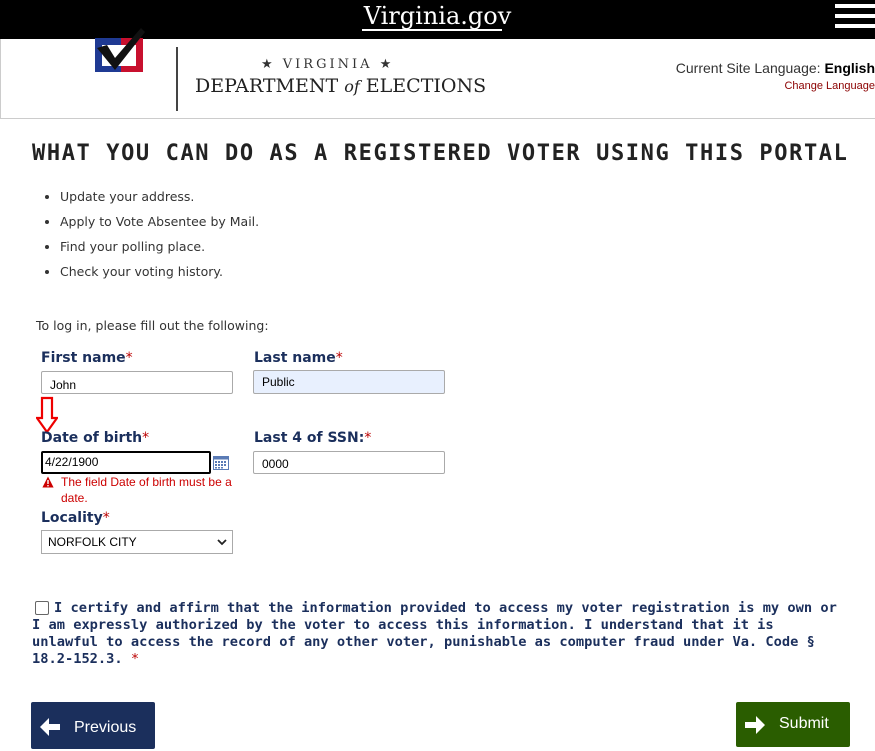 This screenshot has height=751, width=875. Describe the element at coordinates (267, 86) in the screenshot. I see `department-line1: DEPARTMENT` at that location.